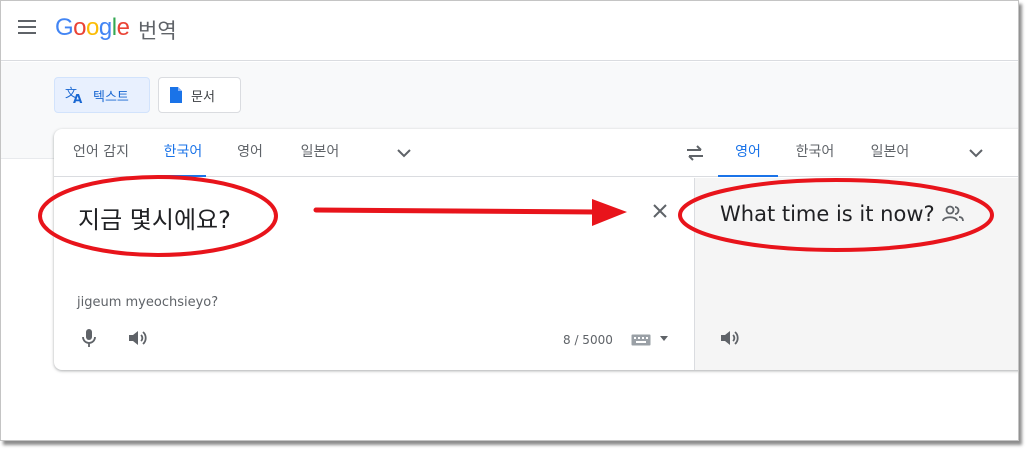  What do you see at coordinates (641, 340) in the screenshot?
I see `keyboard-icon` at bounding box center [641, 340].